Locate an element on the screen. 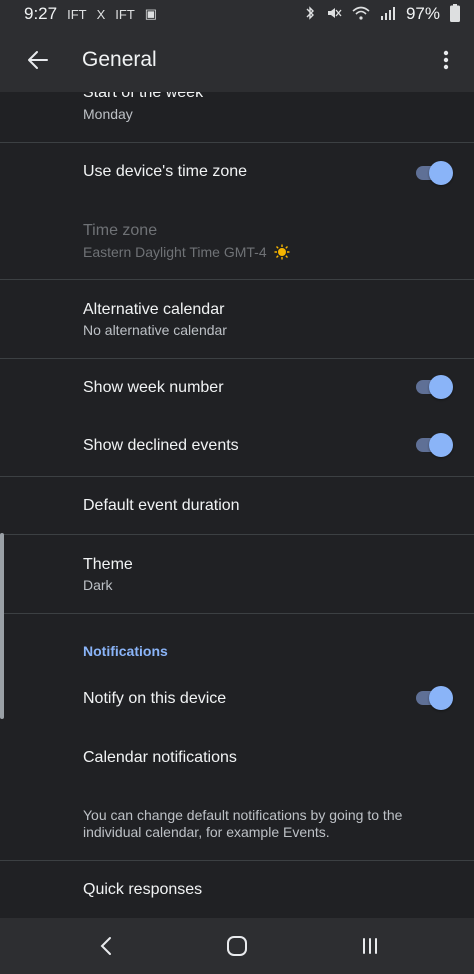  navigation-bar is located at coordinates (237, 946).